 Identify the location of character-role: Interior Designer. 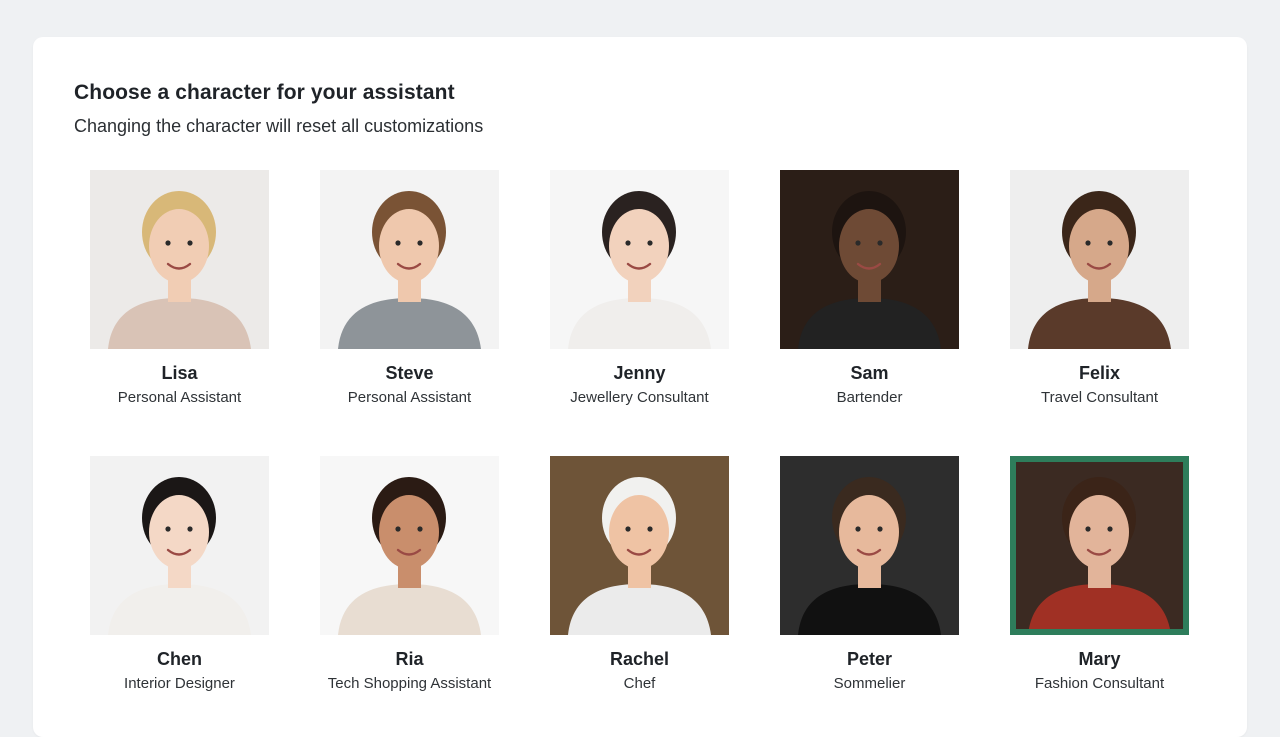
(179, 683).